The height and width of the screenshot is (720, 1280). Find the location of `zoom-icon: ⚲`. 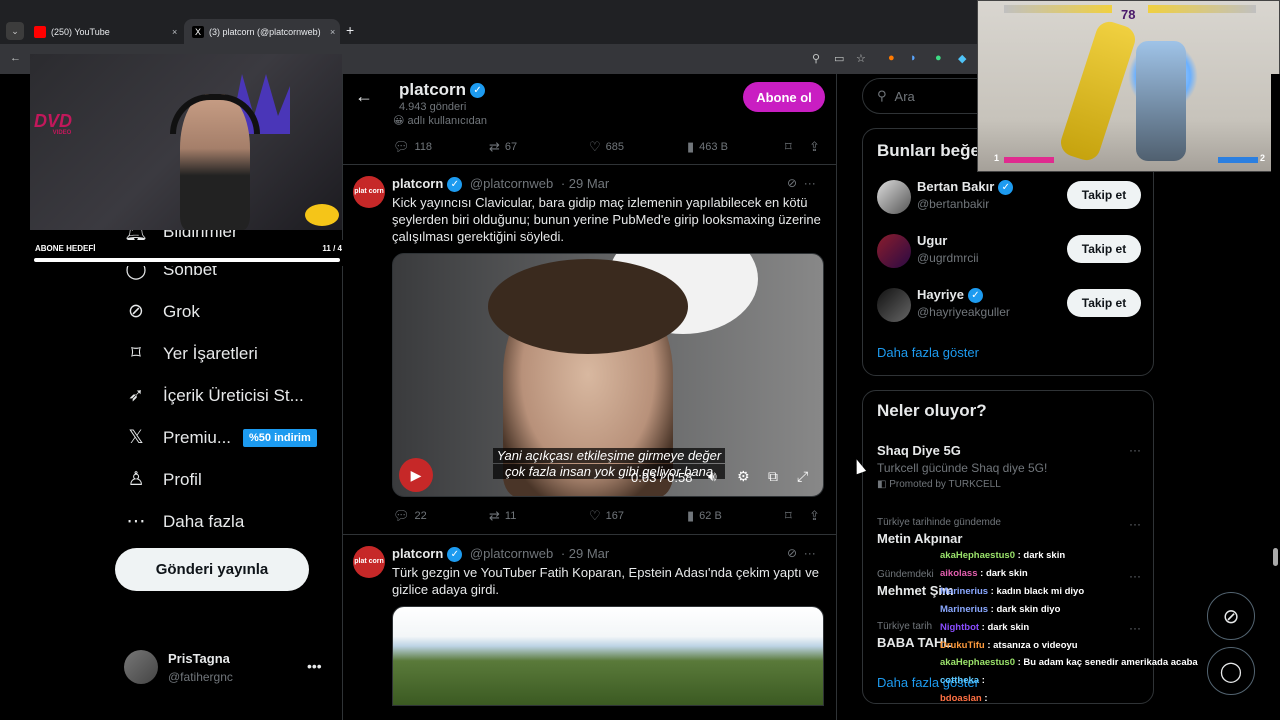

zoom-icon: ⚲ is located at coordinates (816, 58).